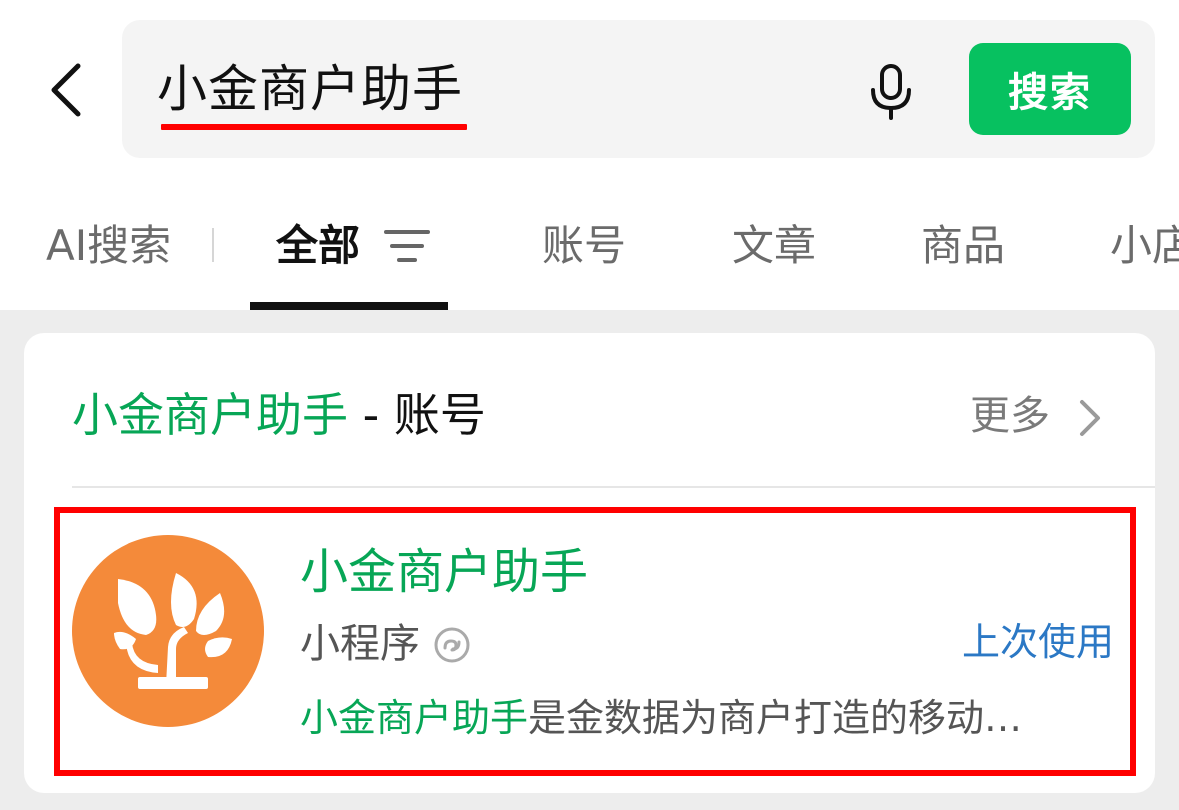 Image resolution: width=1179 pixels, height=810 pixels. Describe the element at coordinates (108, 246) in the screenshot. I see `tab-ai-search: AI搜索` at that location.